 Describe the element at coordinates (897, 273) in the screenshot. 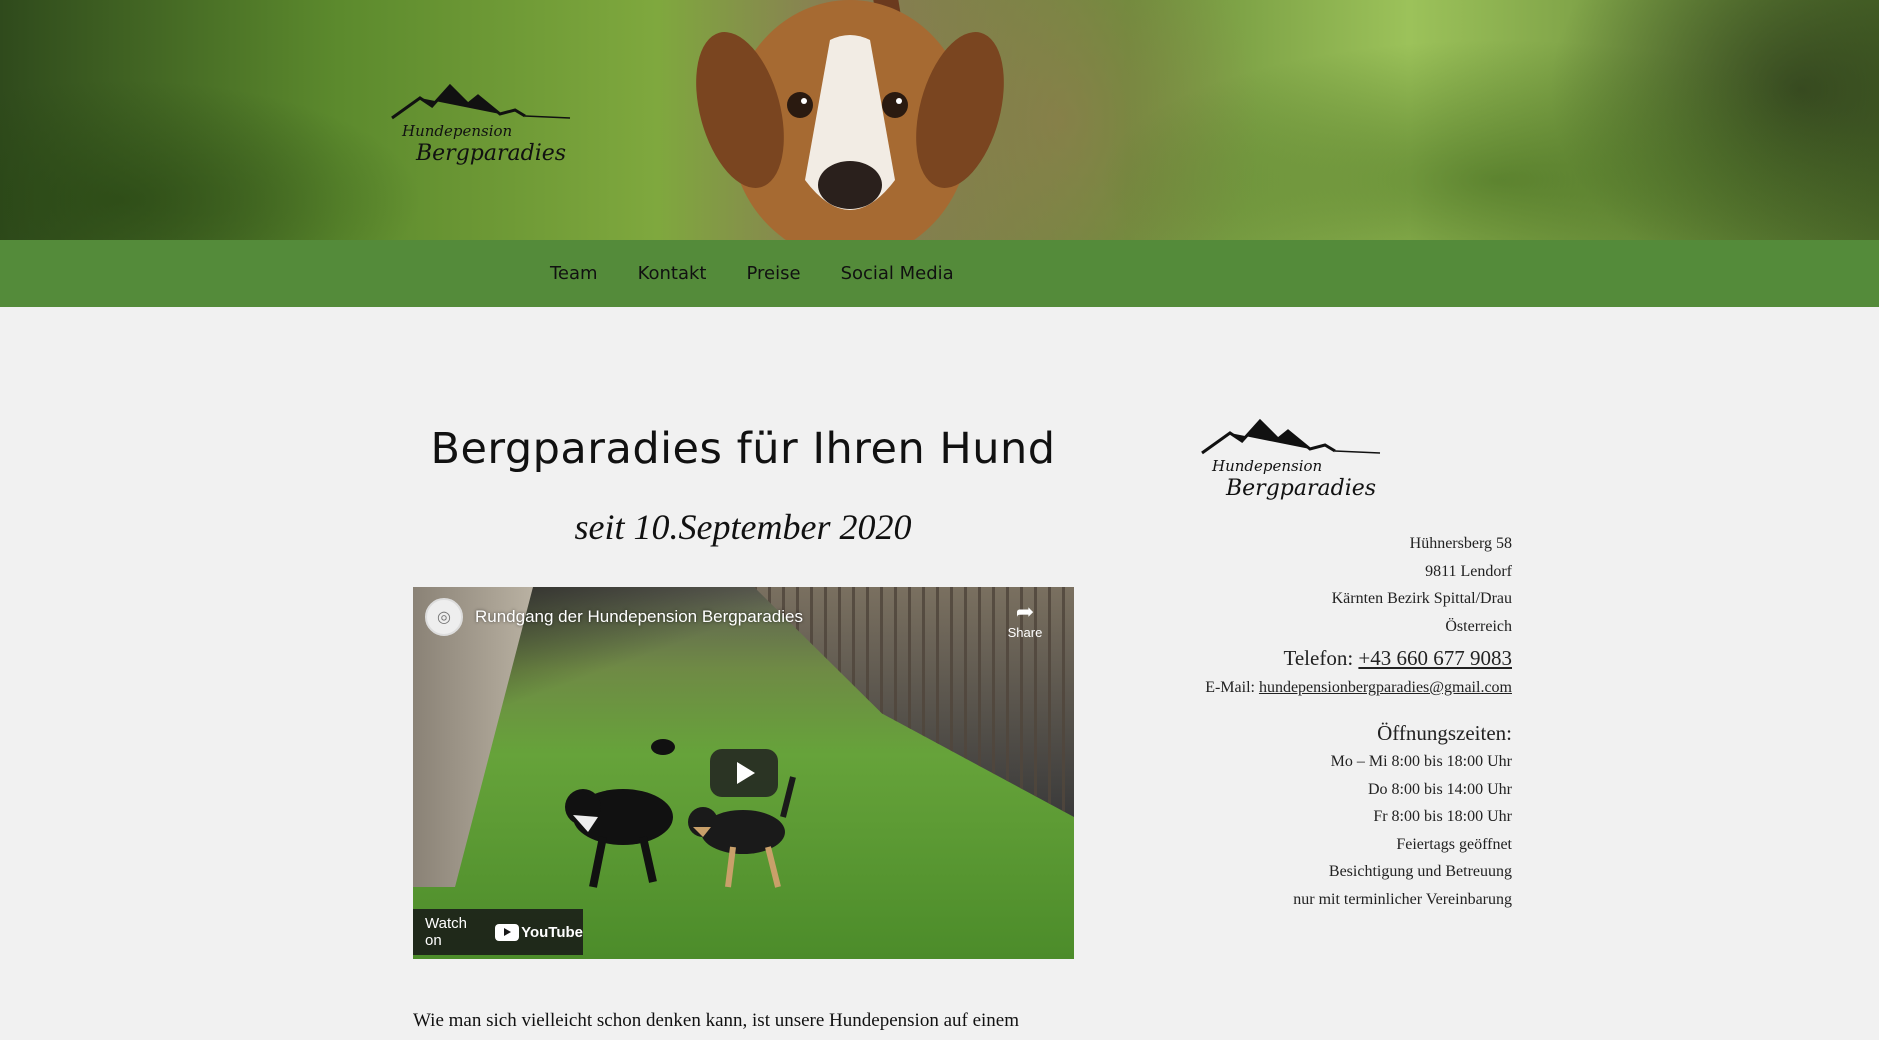

I see `nav-item-social-media: Social Media` at that location.